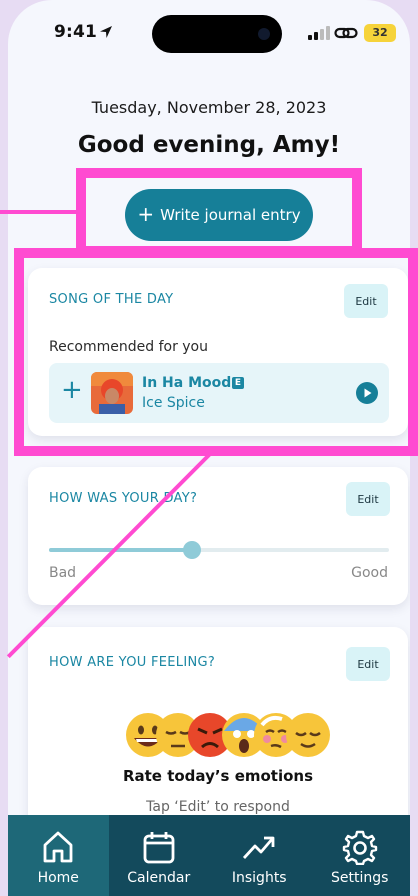 The image size is (418, 896). Describe the element at coordinates (58, 878) in the screenshot. I see `tab-home-label: Home` at that location.